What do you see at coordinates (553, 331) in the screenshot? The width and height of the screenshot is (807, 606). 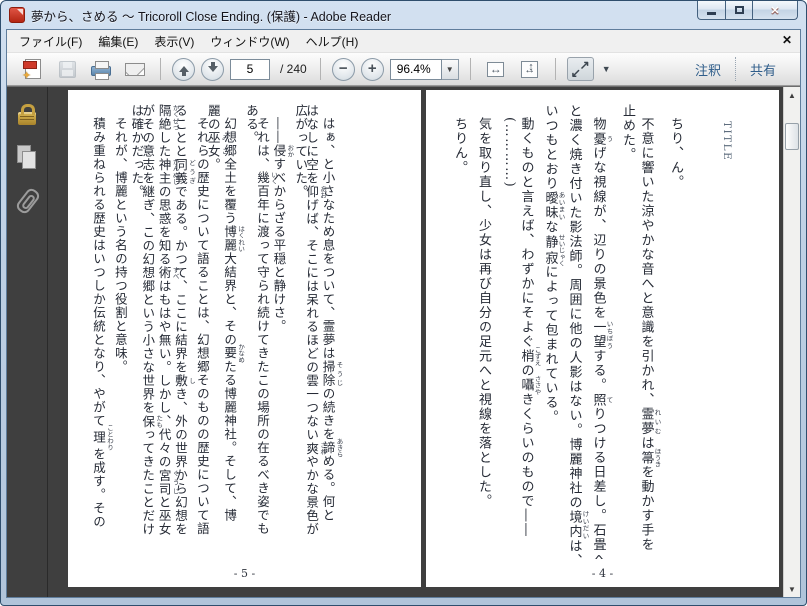 I see `text-column: いつもとおり曖昧 あいまいな静寂 せいじゃくによって包まれている。` at bounding box center [553, 331].